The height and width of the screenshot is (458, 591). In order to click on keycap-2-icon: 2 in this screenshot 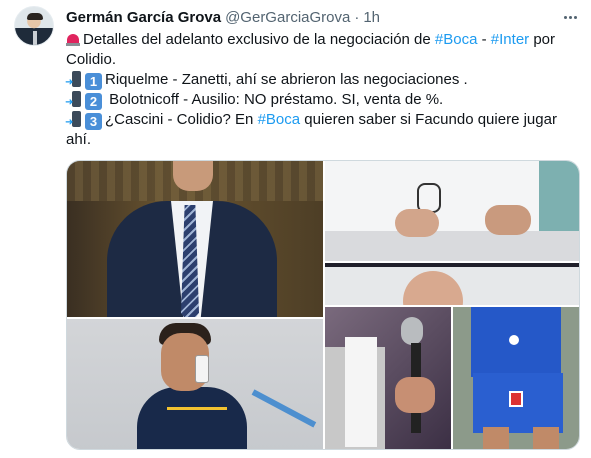, I will do `click(93, 101)`.